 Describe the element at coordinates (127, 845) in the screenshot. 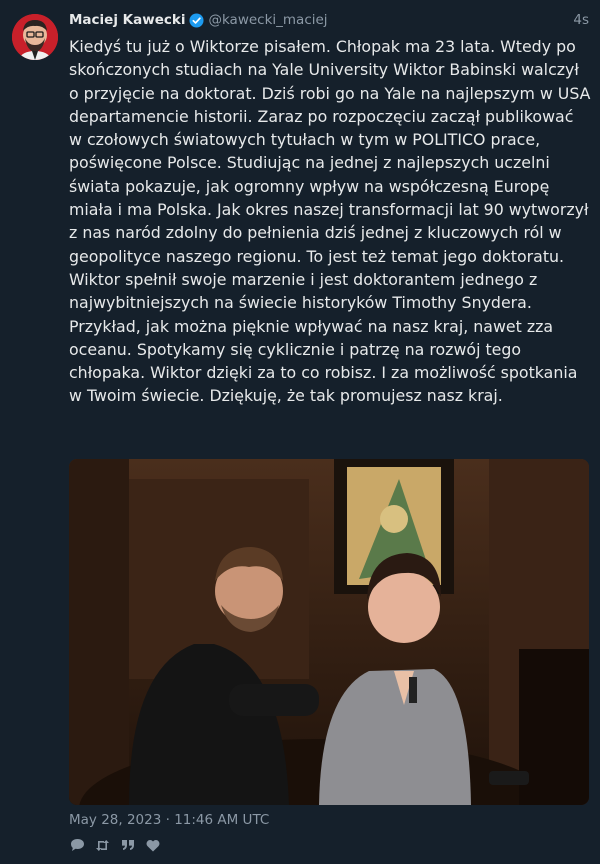

I see `quote-icon` at that location.